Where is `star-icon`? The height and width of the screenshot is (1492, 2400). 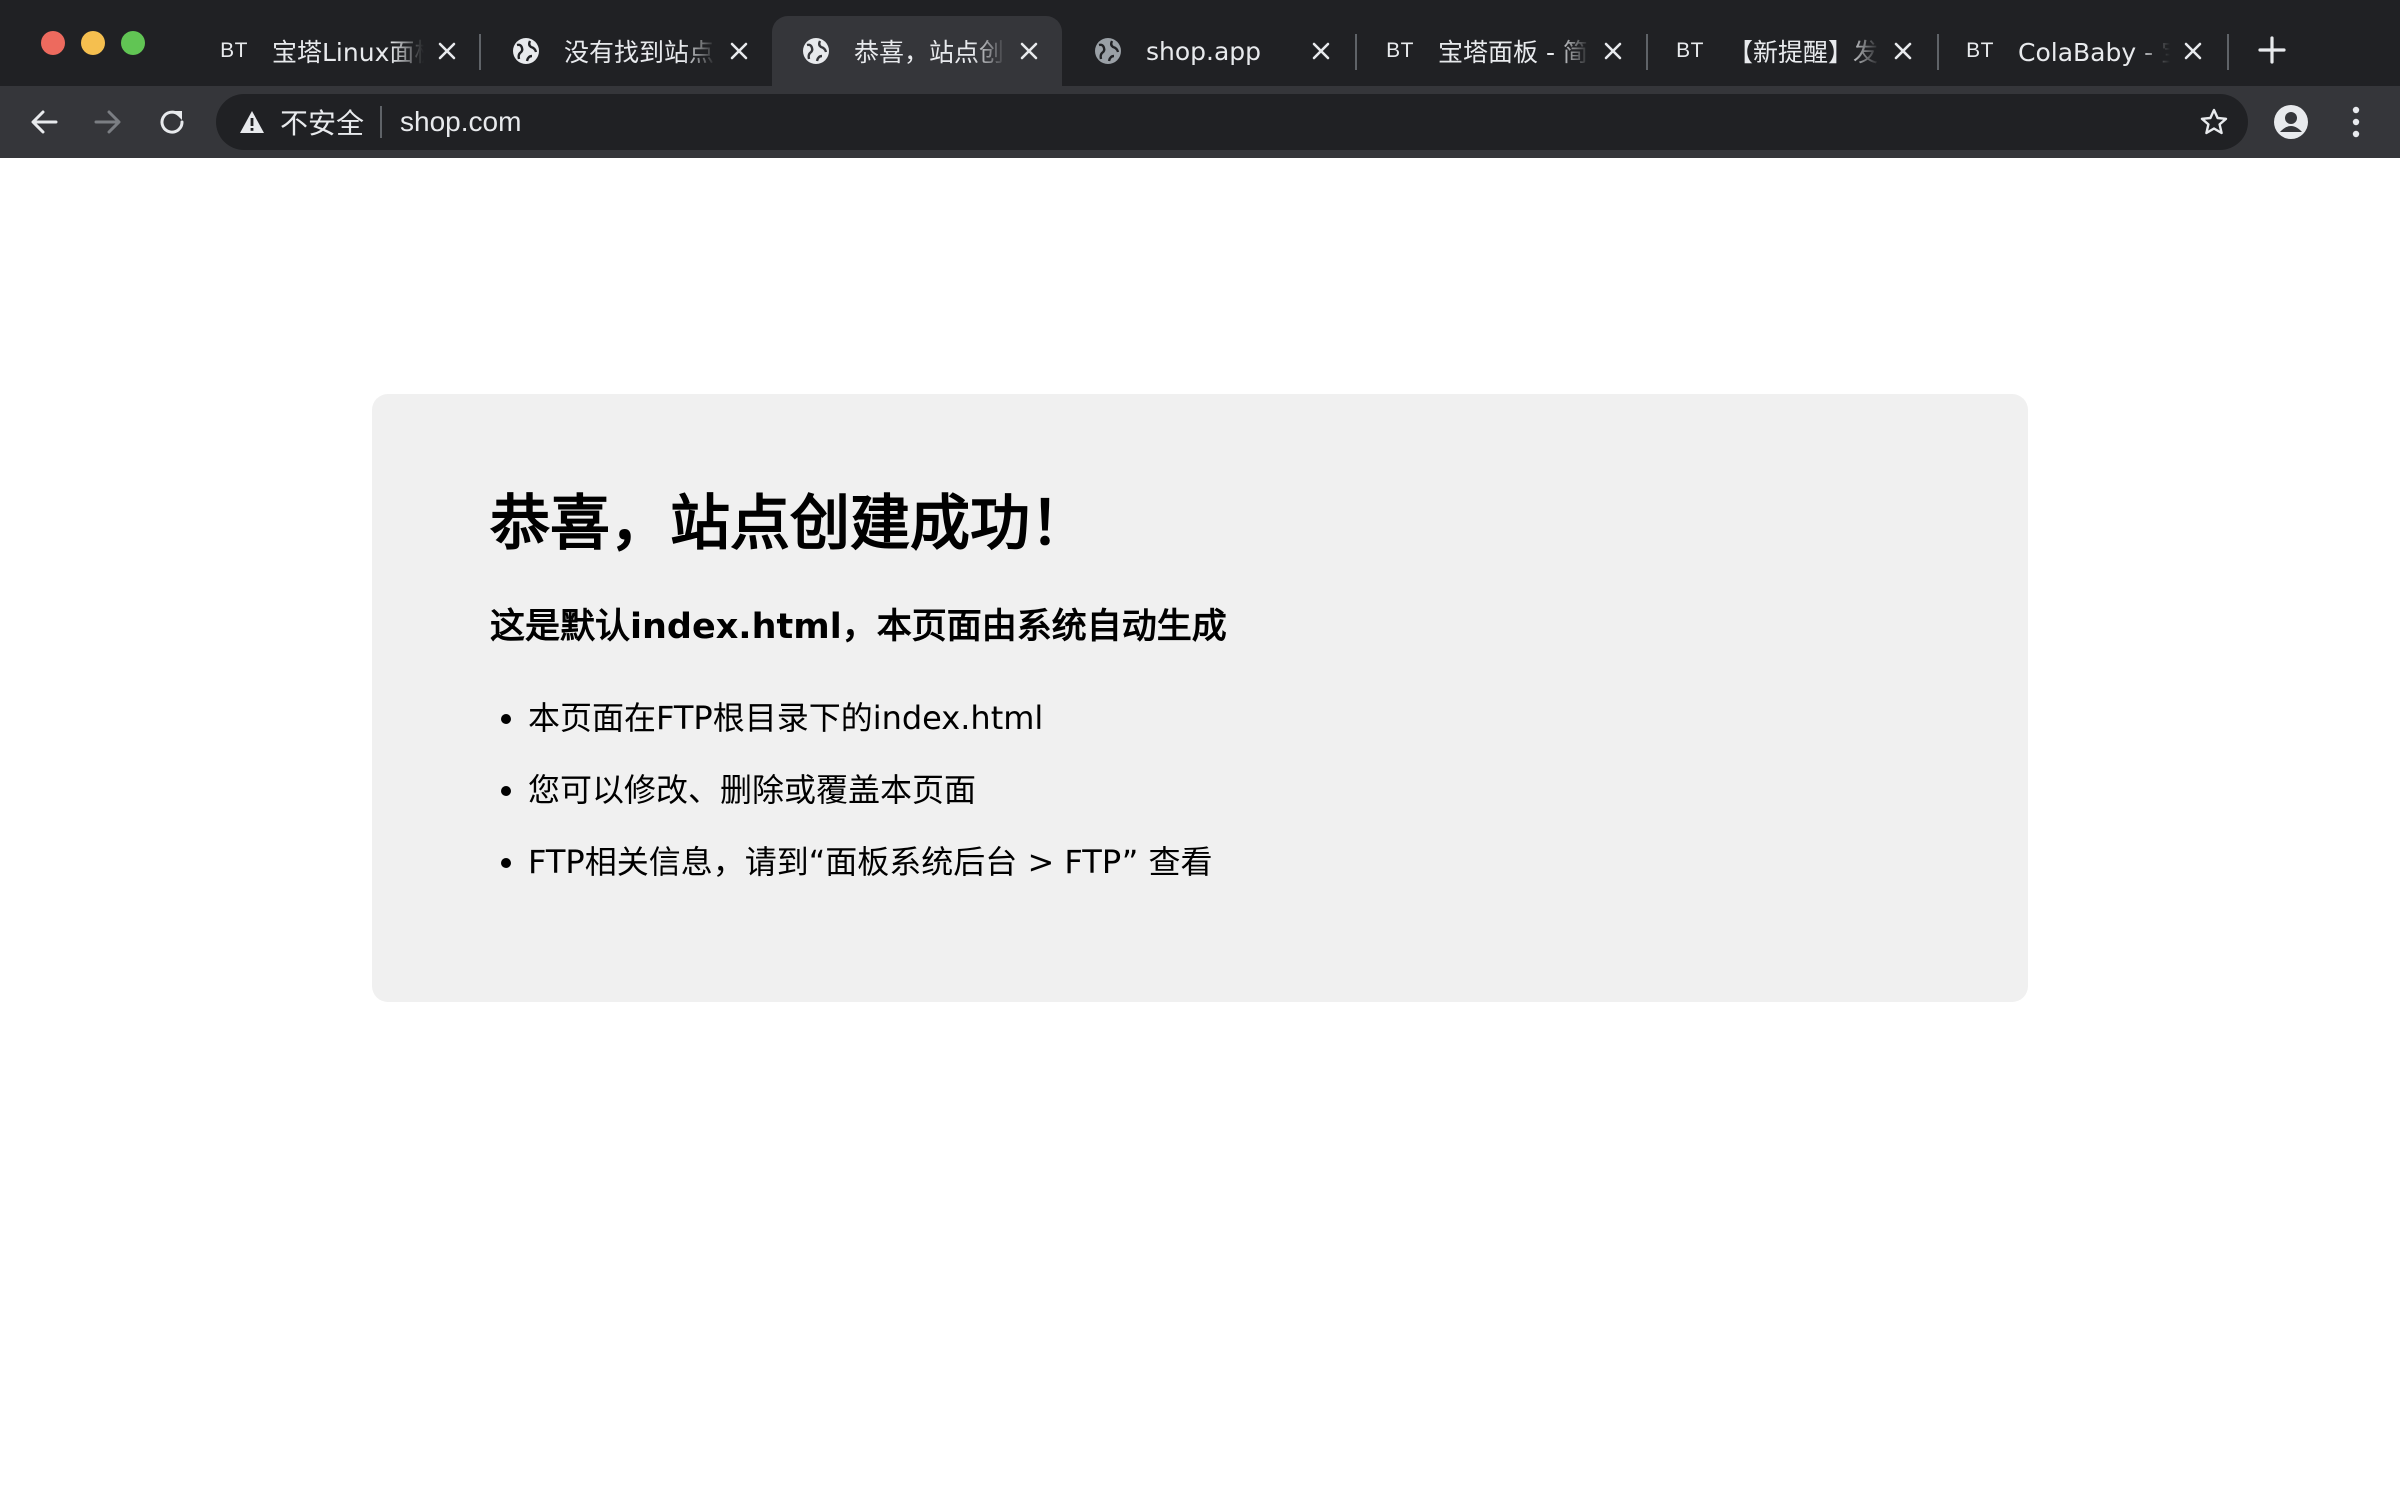
star-icon is located at coordinates (2214, 122).